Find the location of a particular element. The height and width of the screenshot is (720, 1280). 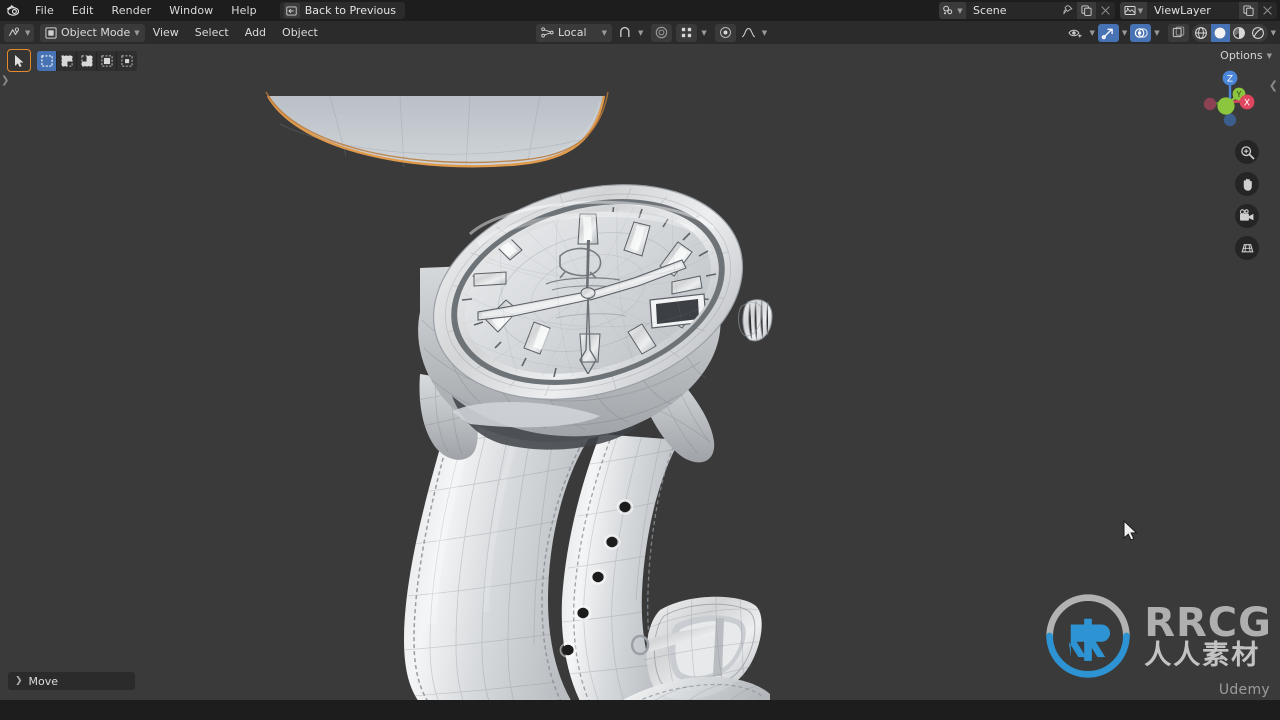

back-to-previous-button: Back to Previous is located at coordinates (342, 10).